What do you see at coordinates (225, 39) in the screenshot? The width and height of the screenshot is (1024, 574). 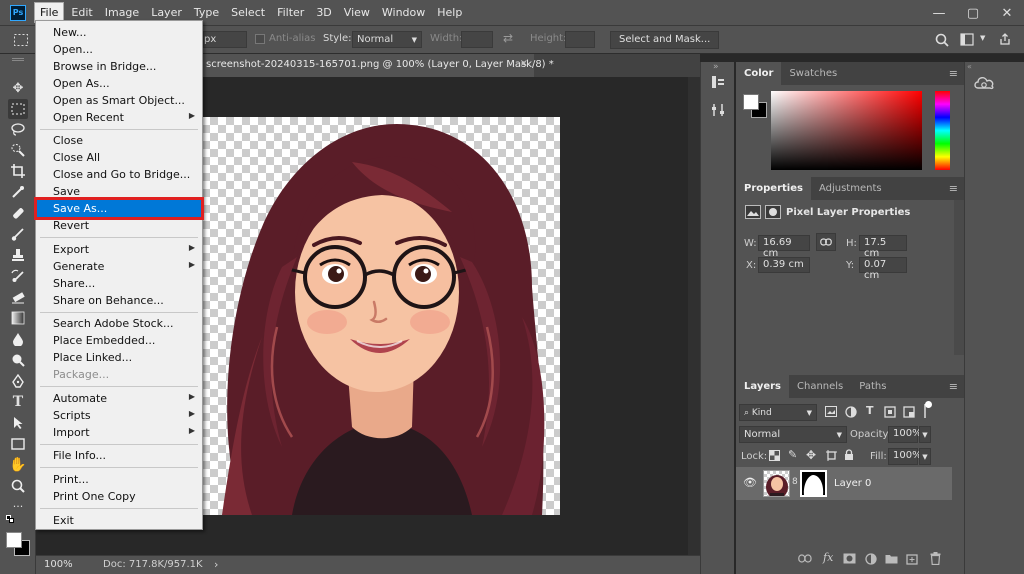 I see `feather-input: px` at bounding box center [225, 39].